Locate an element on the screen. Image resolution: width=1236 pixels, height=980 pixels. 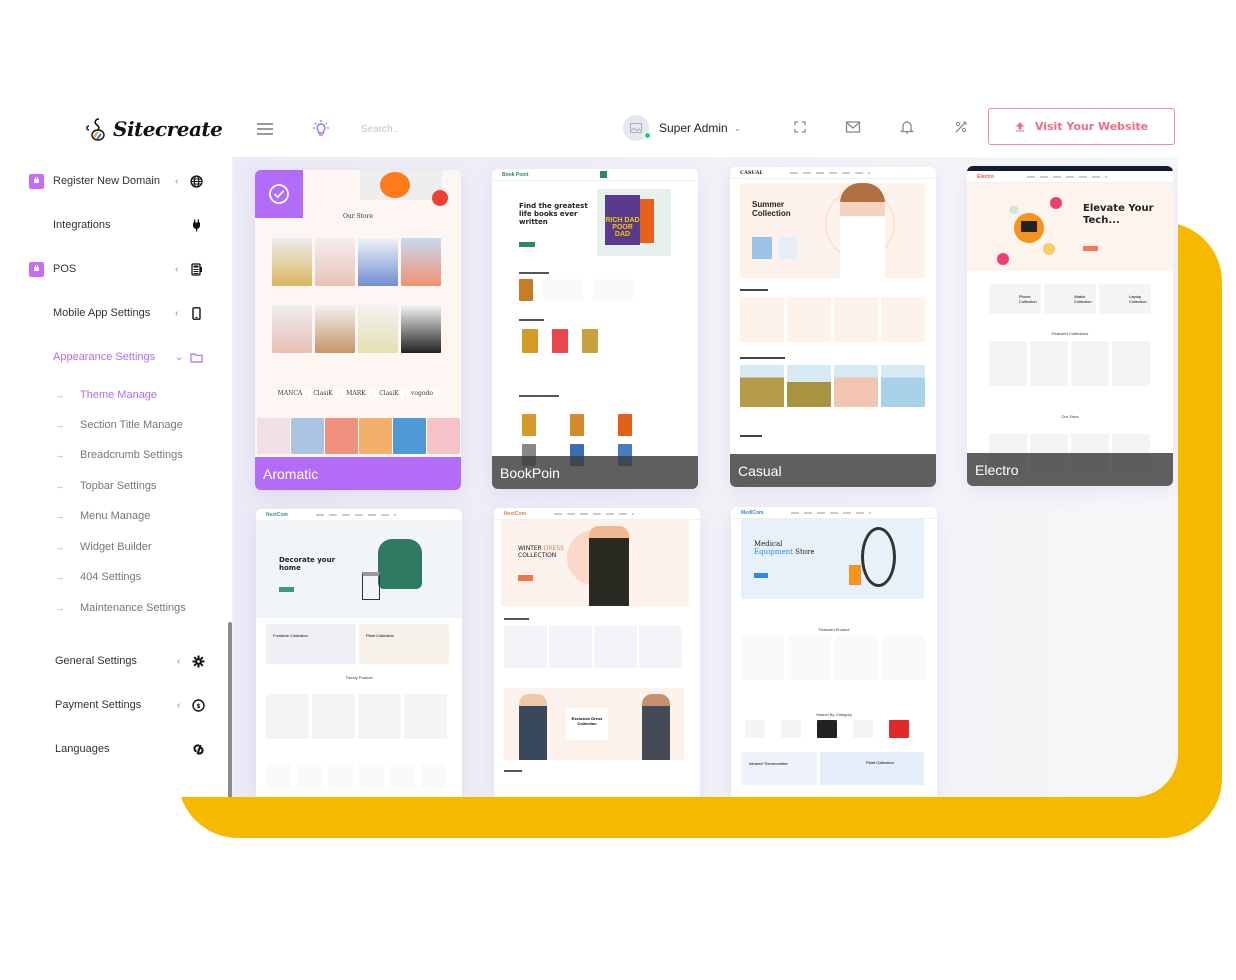
visit-website-label: Visit Your Website is located at coordinates (1091, 126).